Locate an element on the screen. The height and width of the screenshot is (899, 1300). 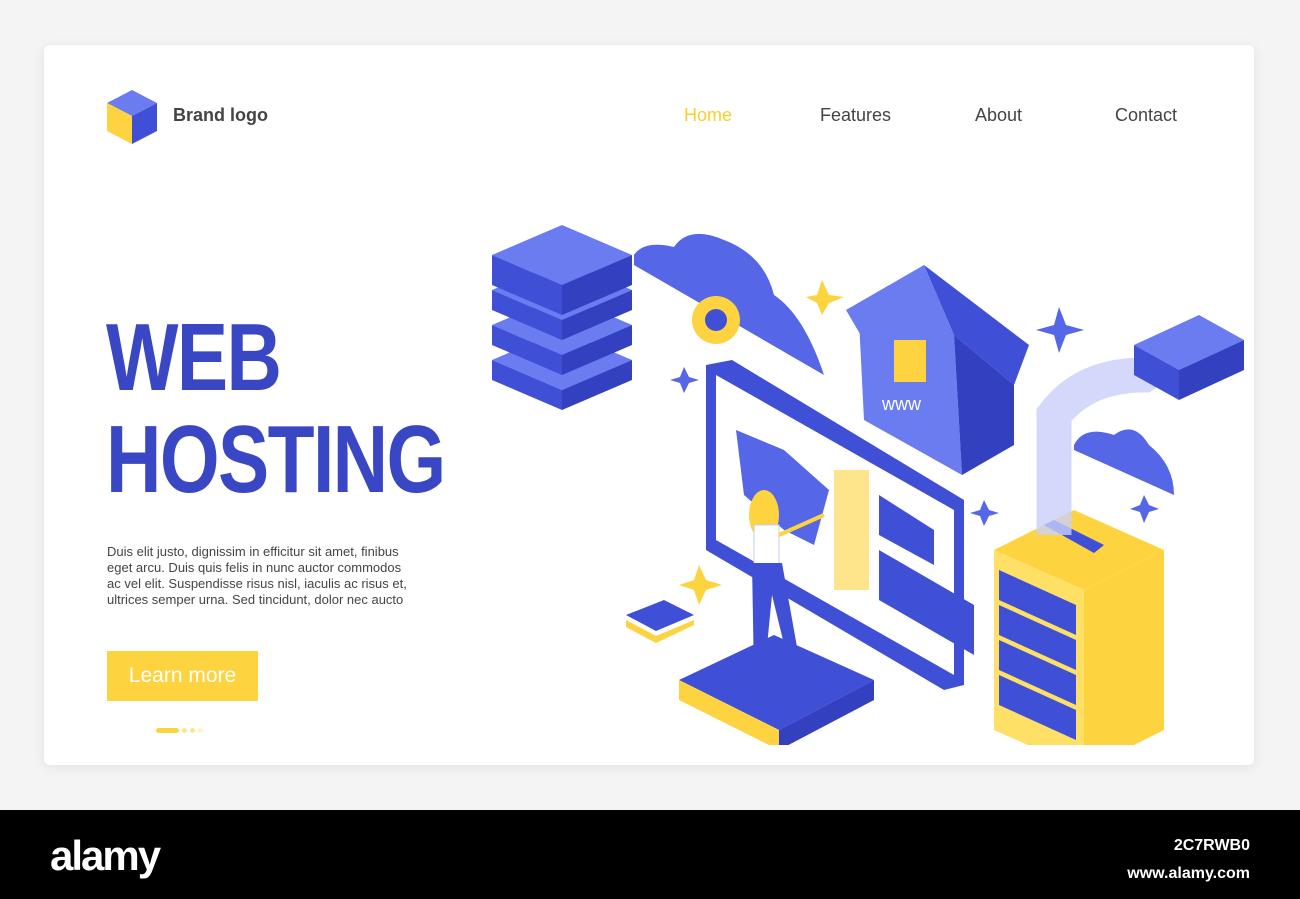
title-line-2: HOSTING is located at coordinates (276, 459).